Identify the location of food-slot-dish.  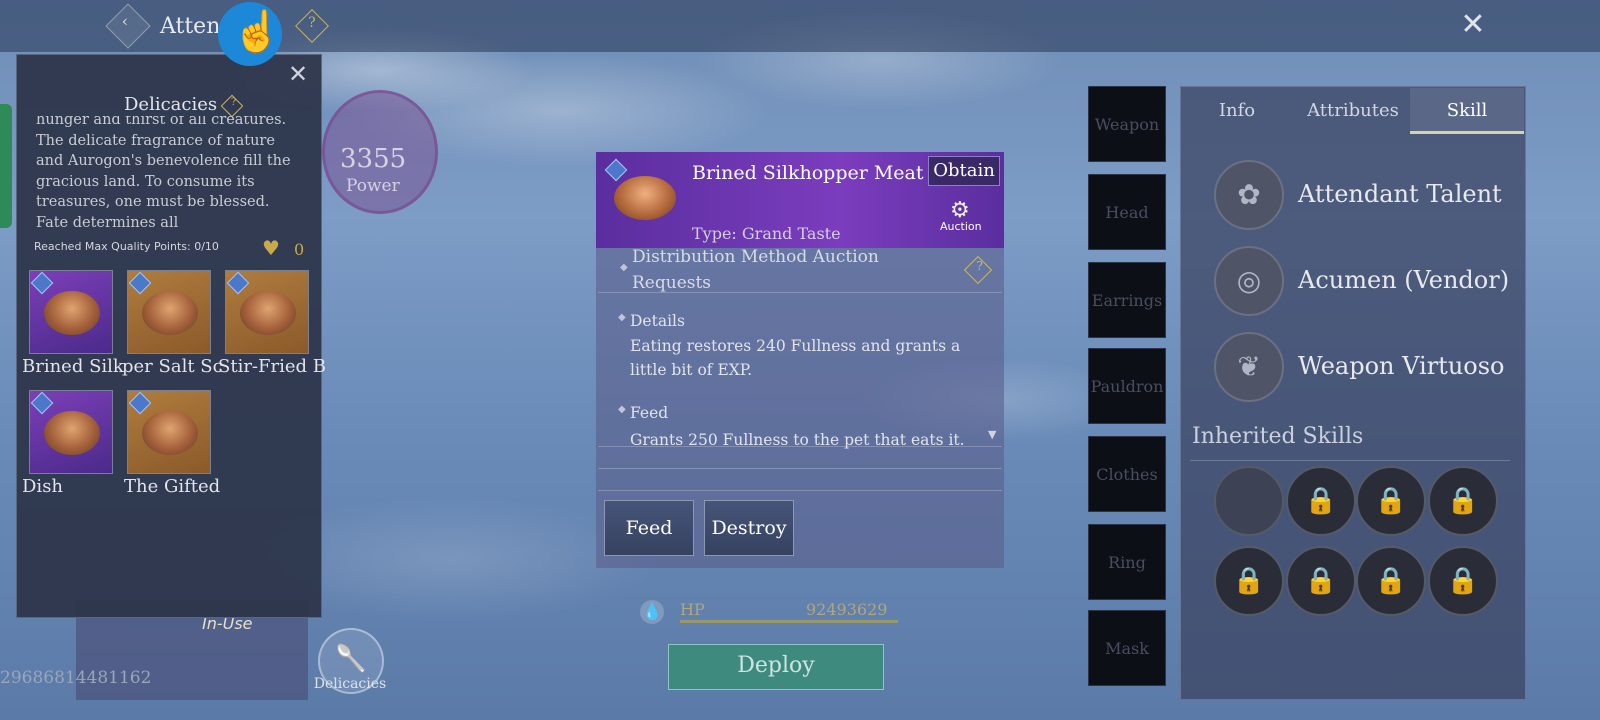
(71, 432).